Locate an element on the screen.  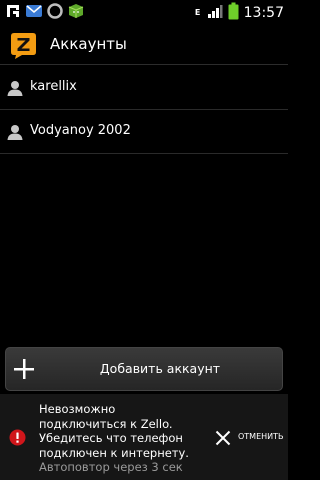
account-item-karellix: karellix is located at coordinates (144, 88).